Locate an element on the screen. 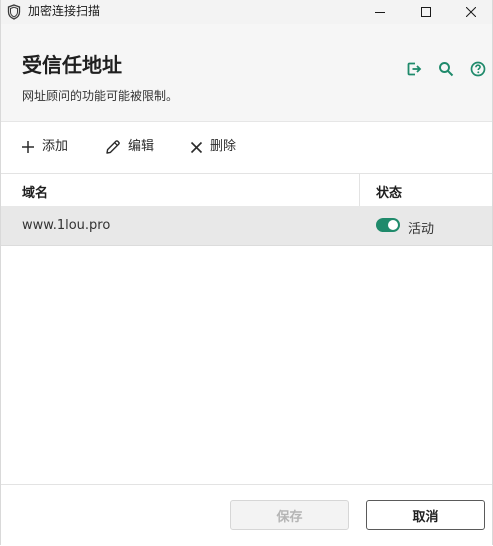  close-button is located at coordinates (470, 12).